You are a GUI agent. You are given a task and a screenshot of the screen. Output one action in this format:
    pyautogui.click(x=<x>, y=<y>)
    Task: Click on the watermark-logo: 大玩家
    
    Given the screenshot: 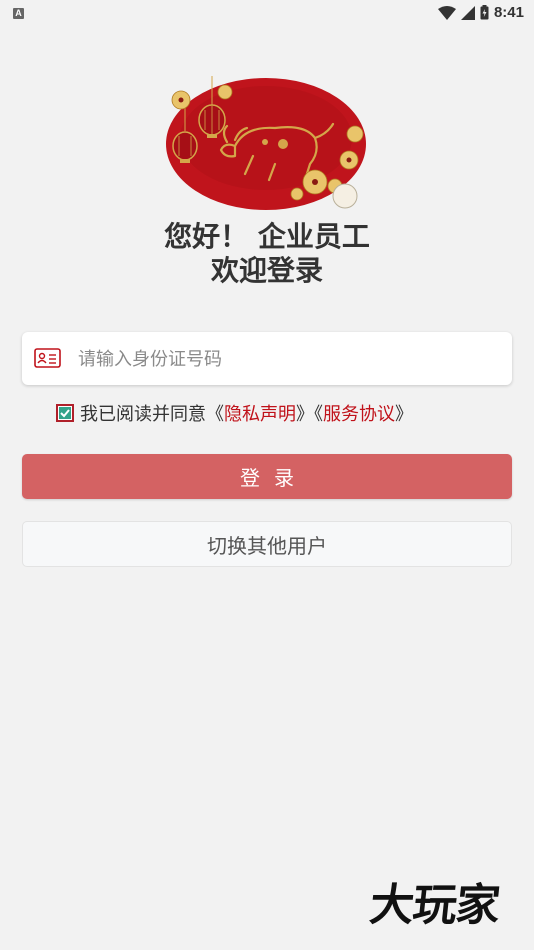 What is the action you would take?
    pyautogui.click(x=434, y=905)
    